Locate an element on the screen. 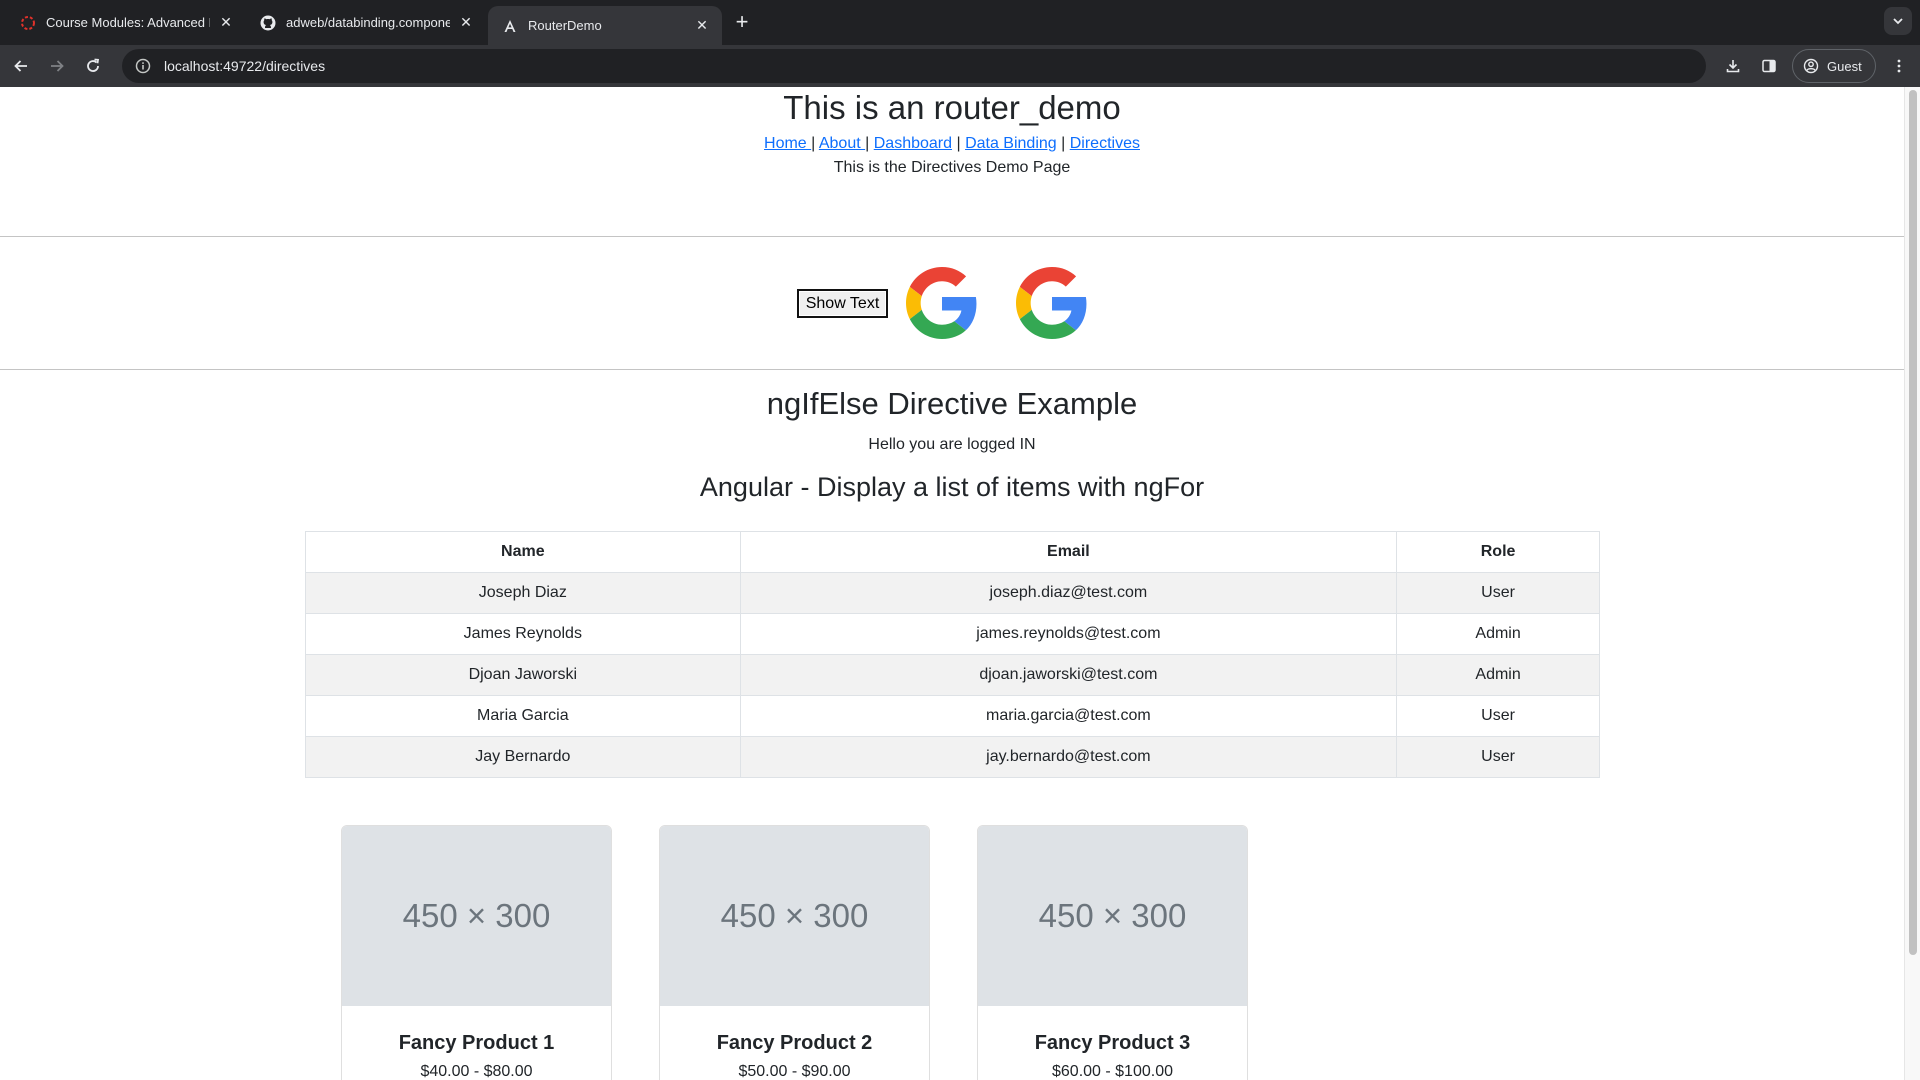 Image resolution: width=1920 pixels, height=1080 pixels. course-icon is located at coordinates (28, 23).